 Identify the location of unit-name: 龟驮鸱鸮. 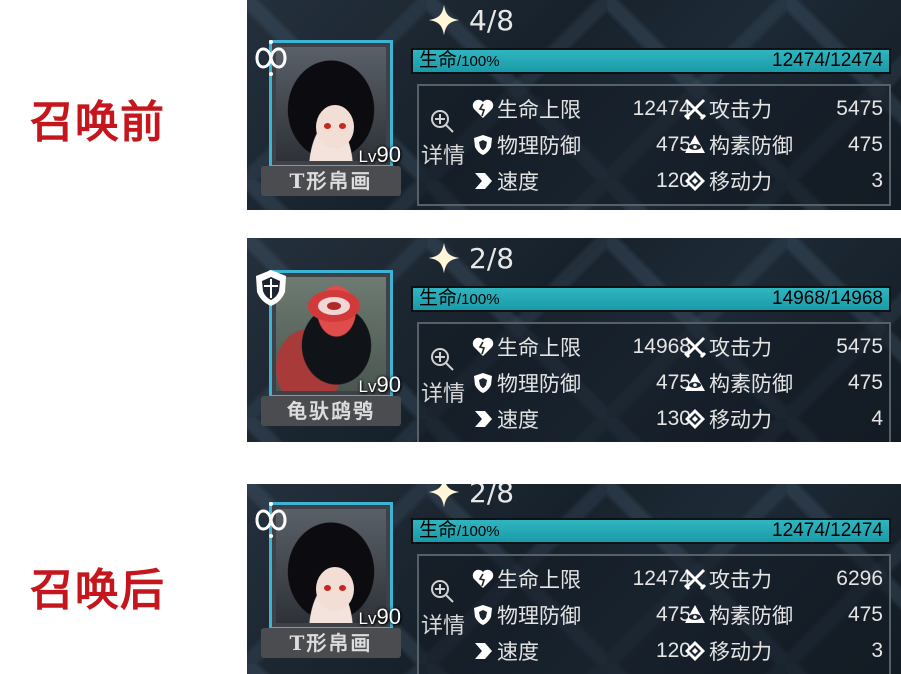
(331, 411).